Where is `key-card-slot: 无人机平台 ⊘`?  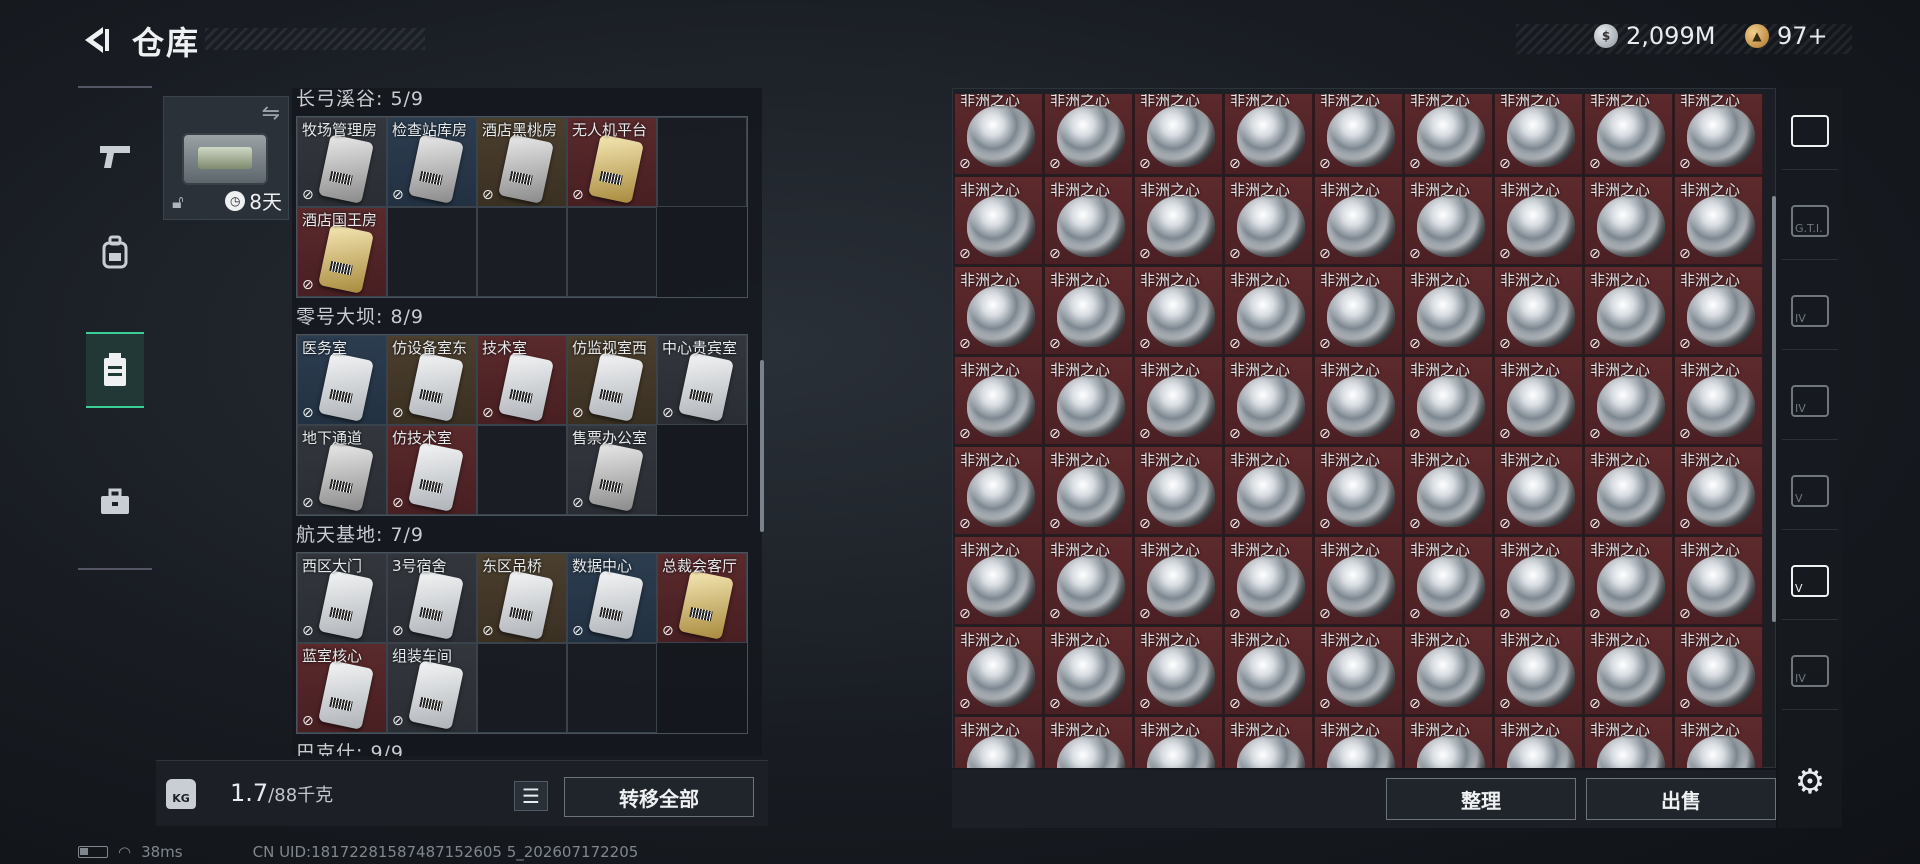
key-card-slot: 无人机平台 ⊘ is located at coordinates (612, 162).